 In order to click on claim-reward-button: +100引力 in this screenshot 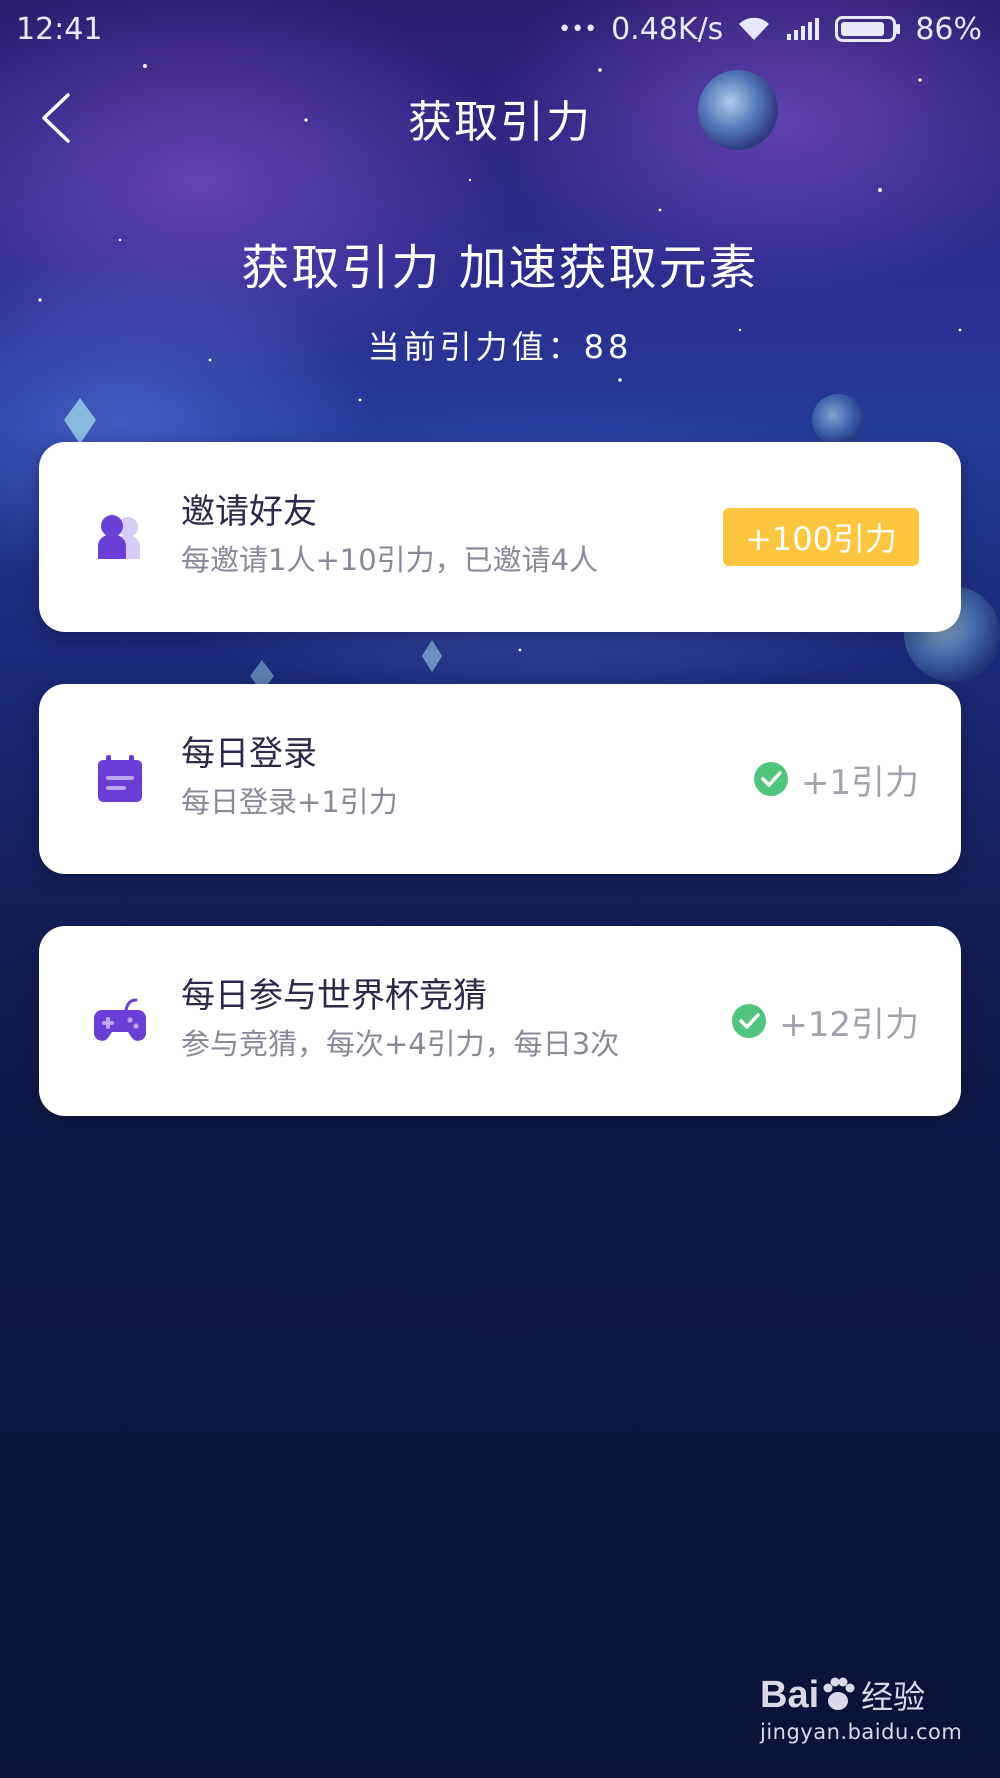, I will do `click(821, 537)`.